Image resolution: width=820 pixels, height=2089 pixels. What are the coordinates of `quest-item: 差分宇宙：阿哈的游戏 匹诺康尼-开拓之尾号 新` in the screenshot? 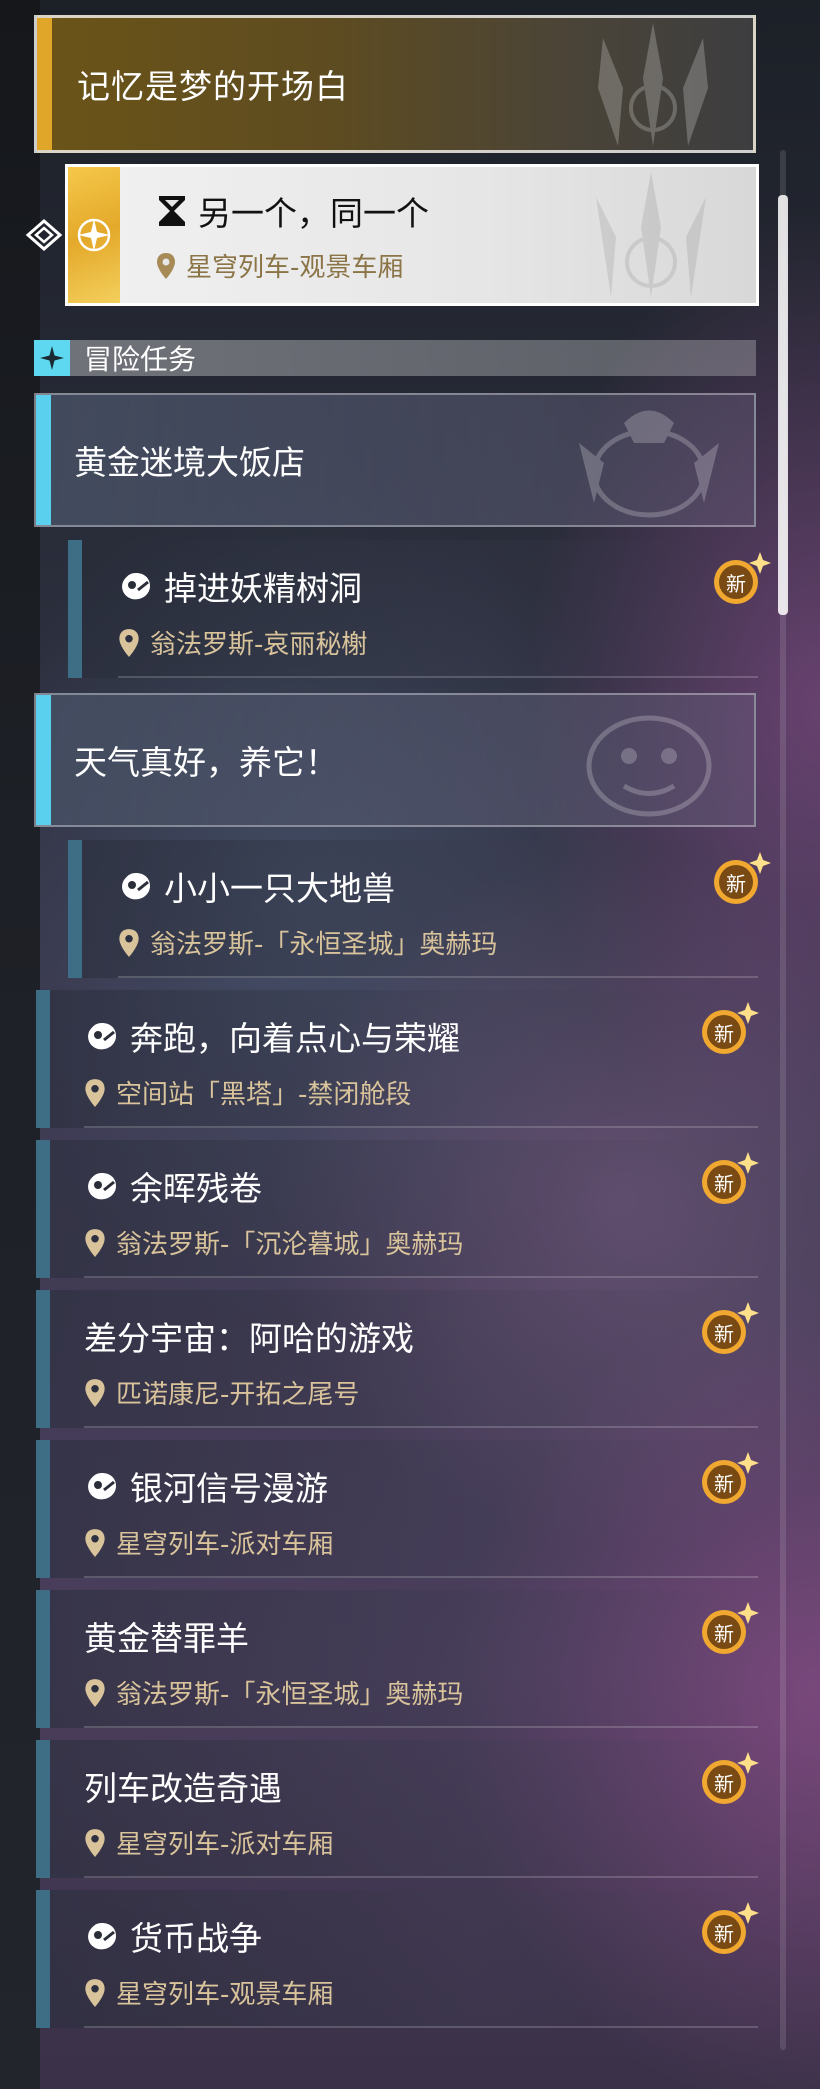 It's located at (397, 1359).